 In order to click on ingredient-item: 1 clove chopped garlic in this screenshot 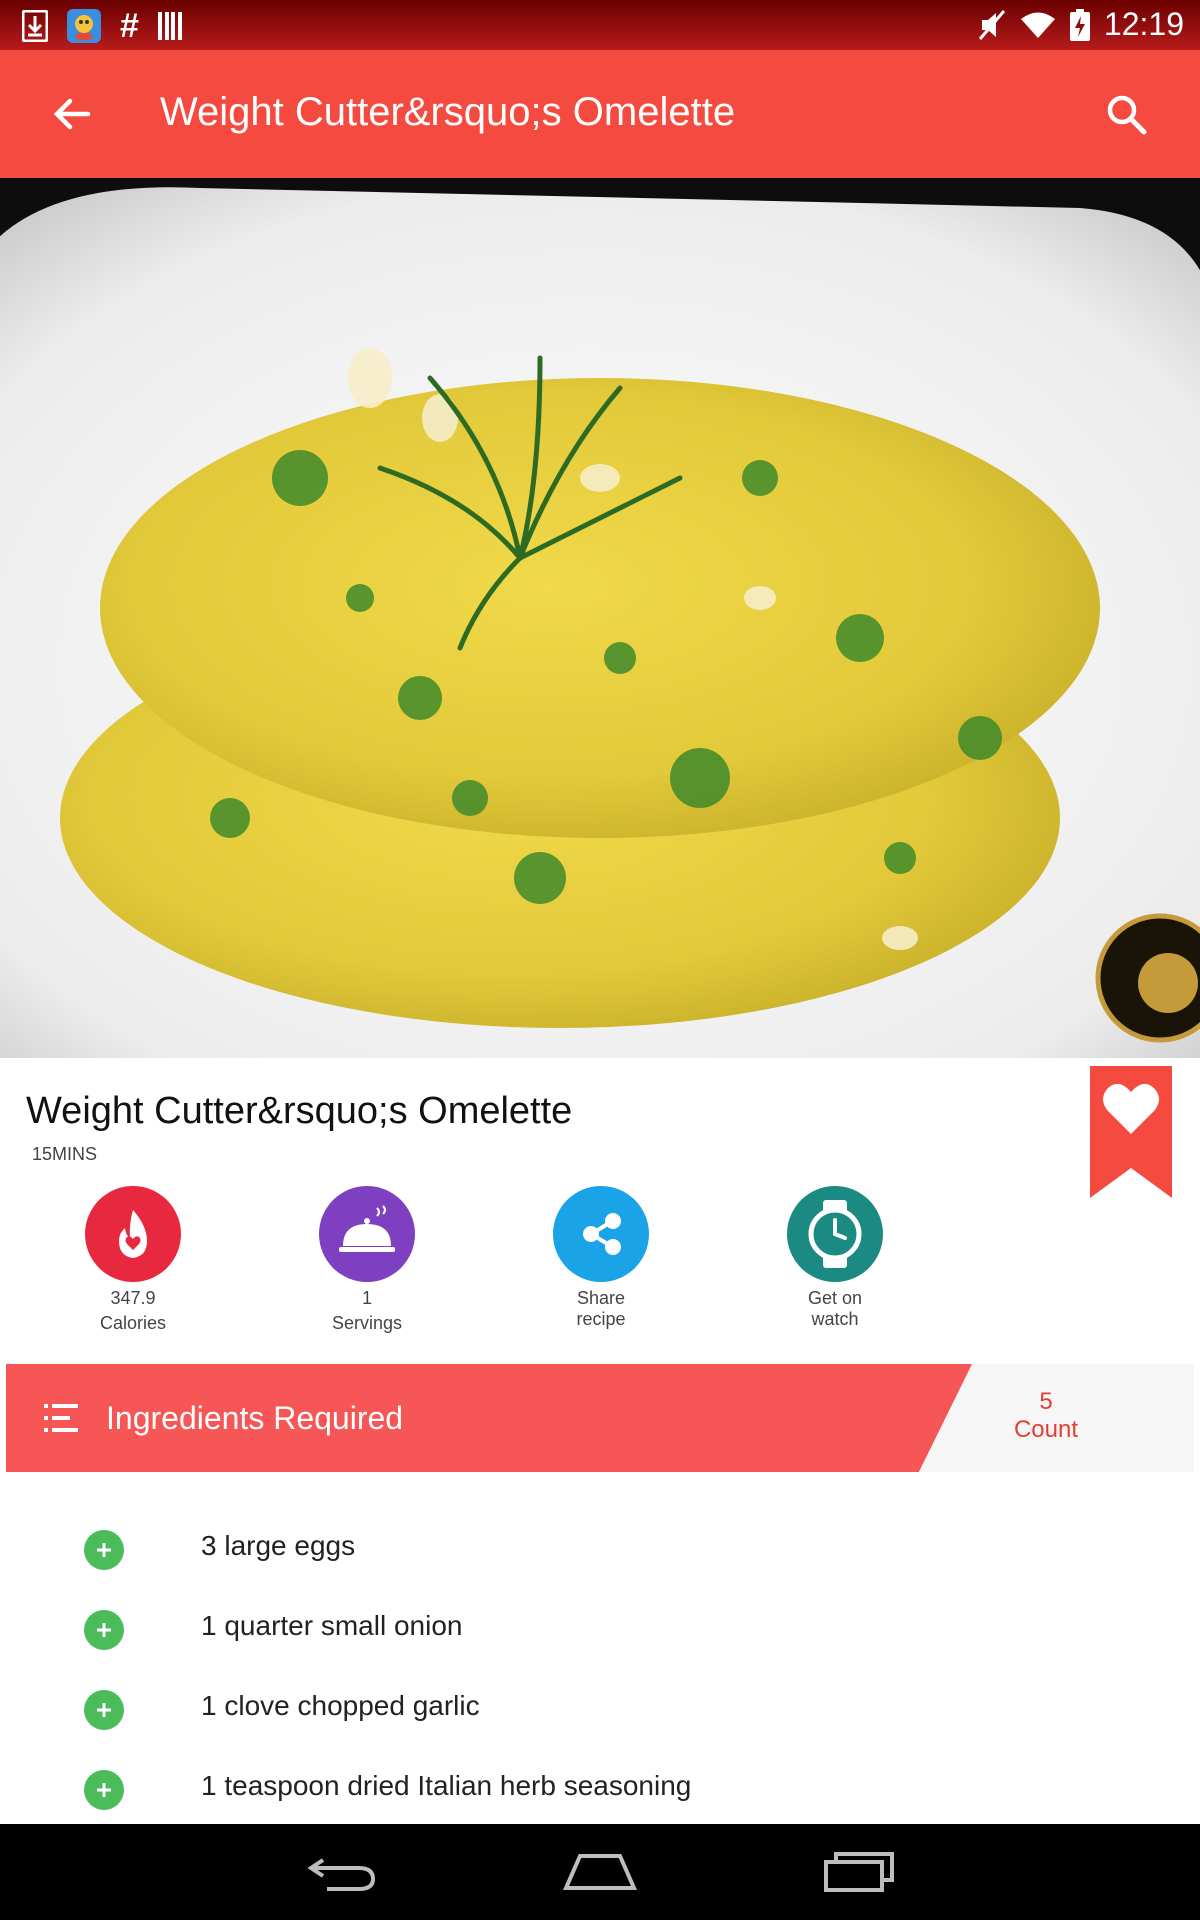, I will do `click(599, 1710)`.